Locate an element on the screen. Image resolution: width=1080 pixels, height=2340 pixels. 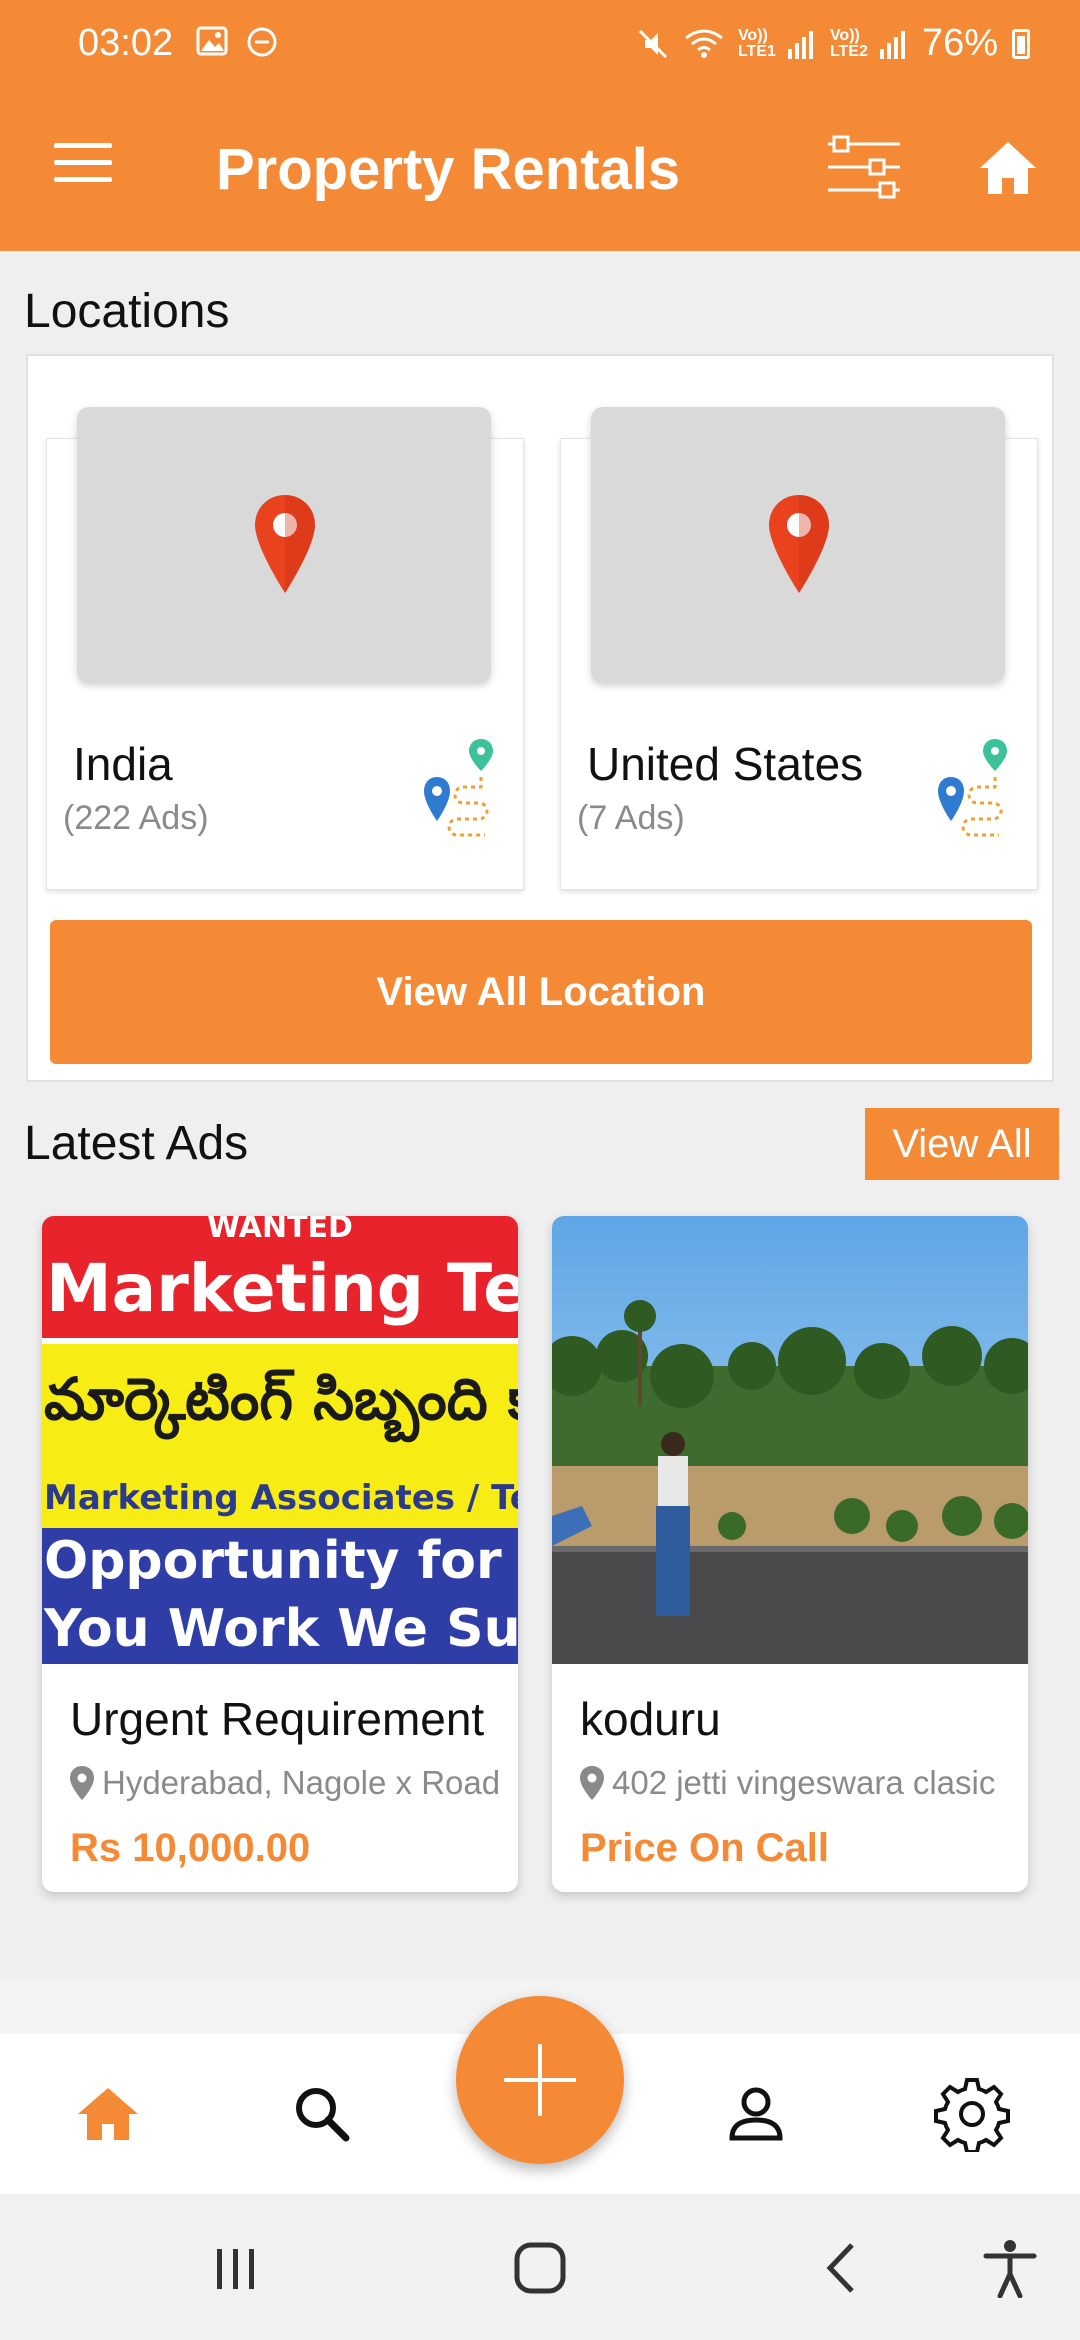
ad-location-text: Hyderabad, Nagole x Road is located at coordinates (301, 1782).